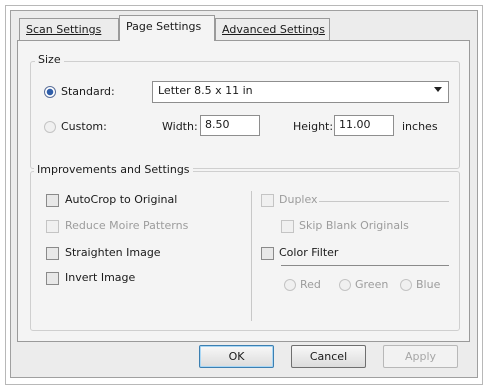 The image size is (488, 390). Describe the element at coordinates (428, 284) in the screenshot. I see `blue-label: Blue` at that location.